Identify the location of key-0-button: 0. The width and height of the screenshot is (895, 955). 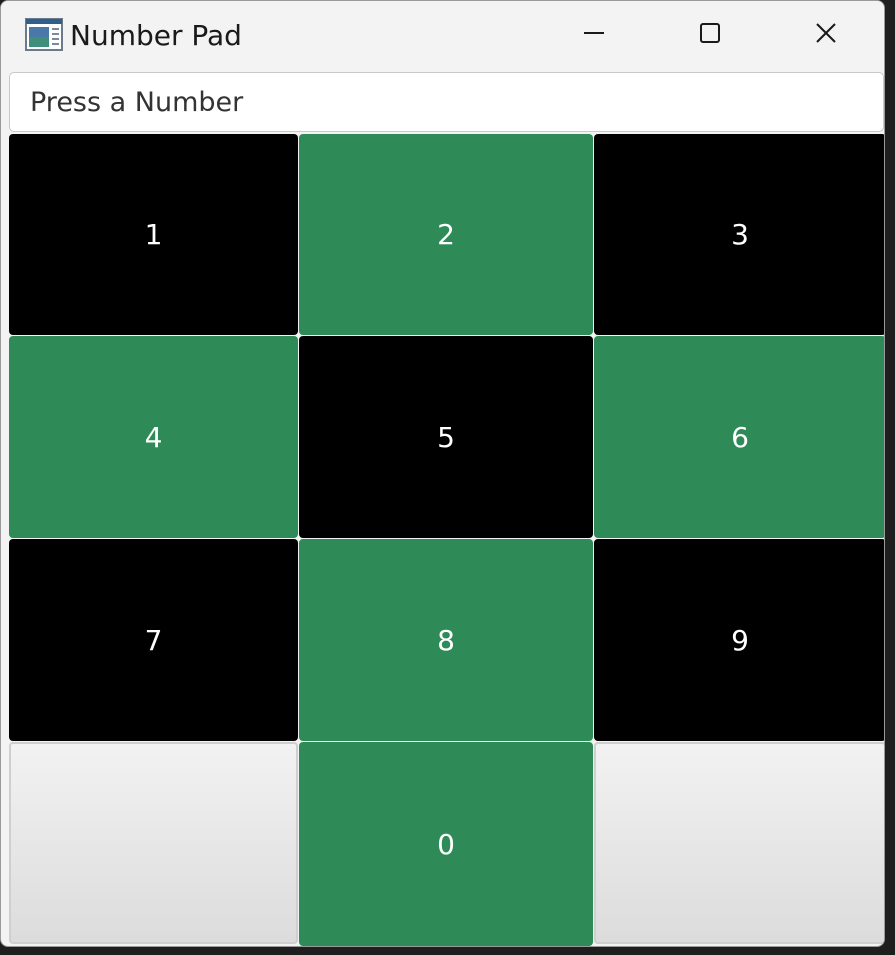
(446, 844).